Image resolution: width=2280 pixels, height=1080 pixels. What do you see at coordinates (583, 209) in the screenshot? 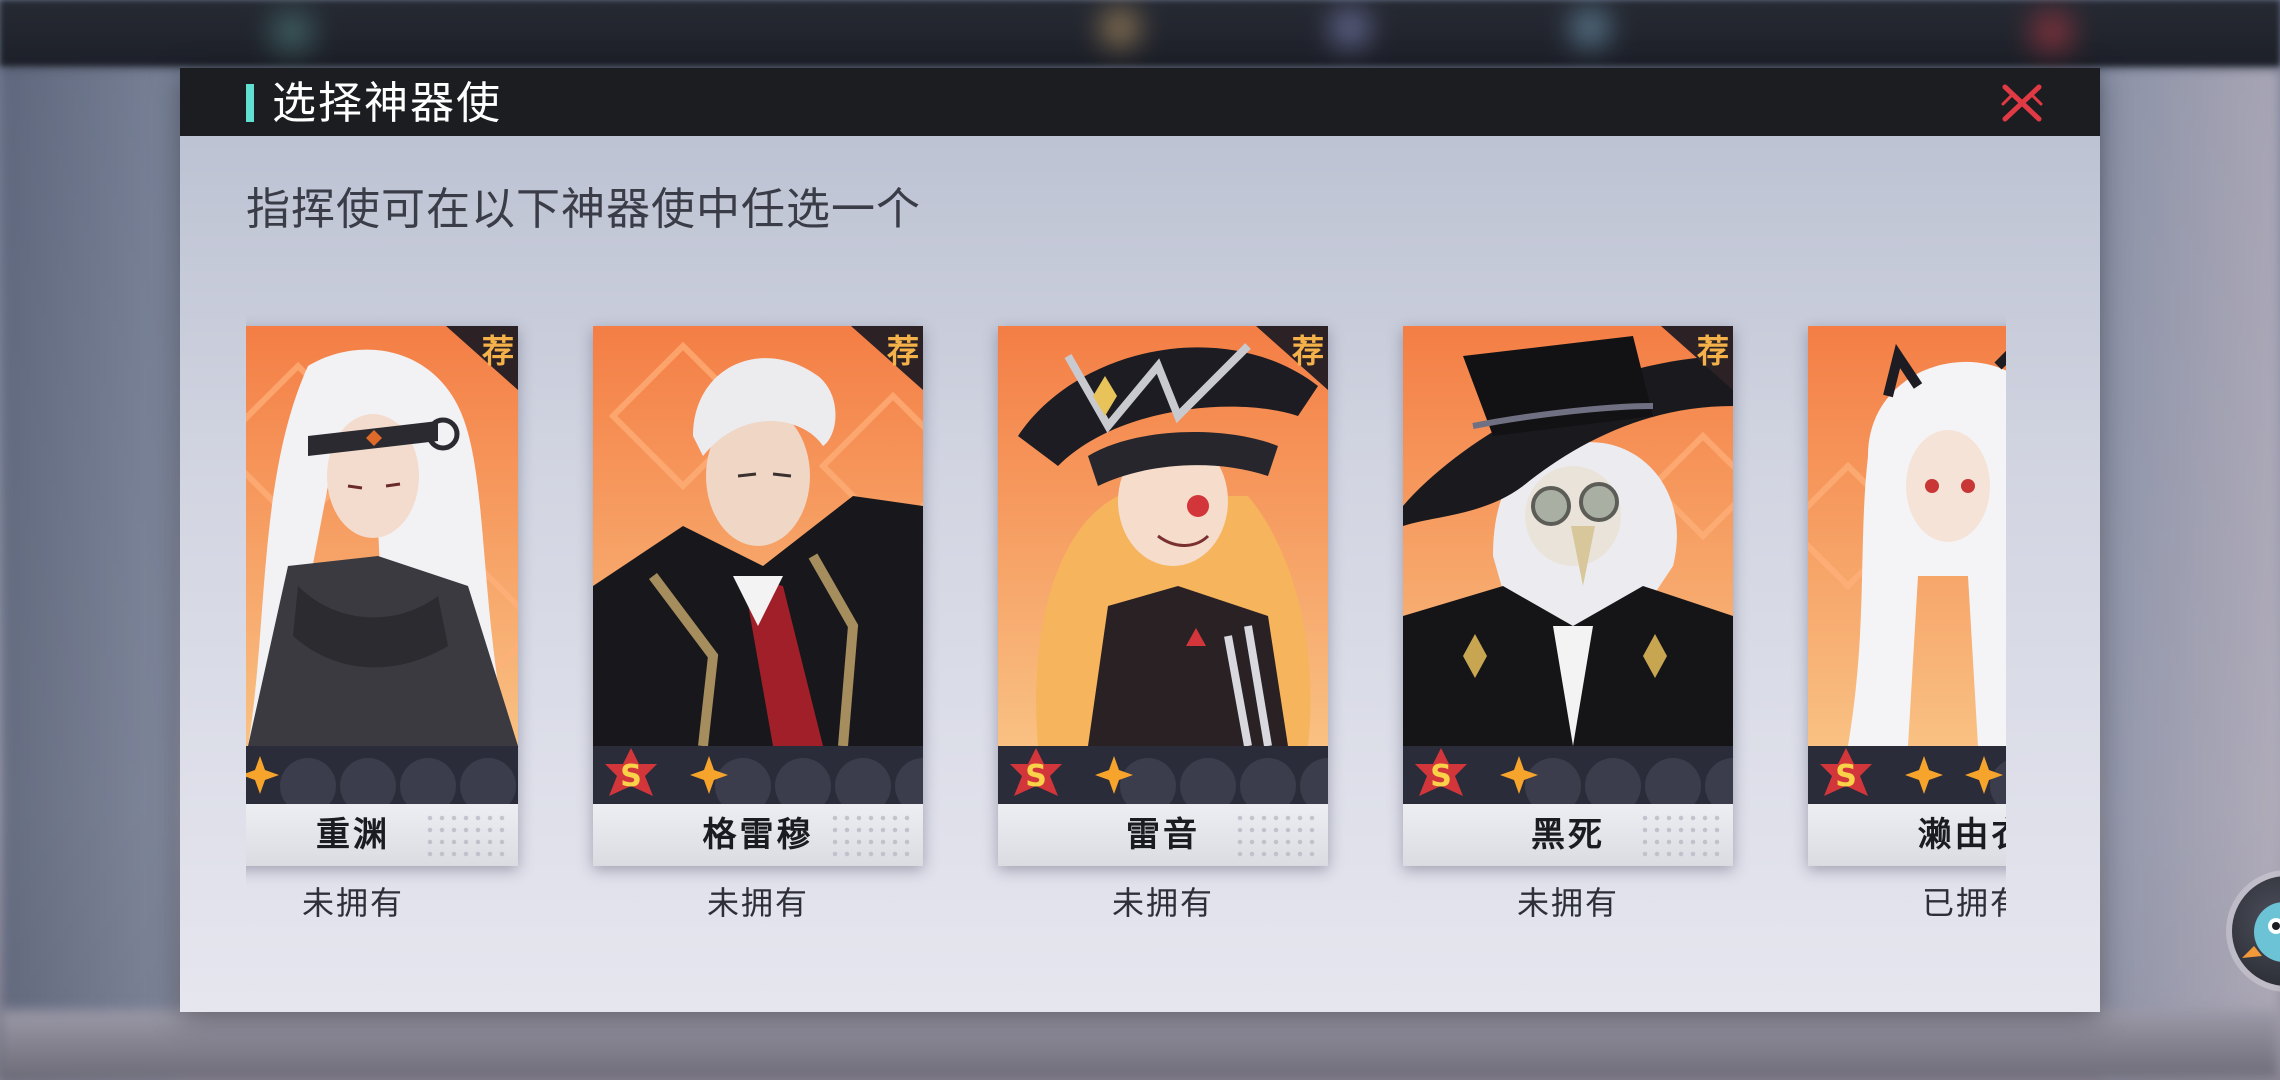
I see `dialog-subtitle: 指挥使可在以下神器使中任选一个` at bounding box center [583, 209].